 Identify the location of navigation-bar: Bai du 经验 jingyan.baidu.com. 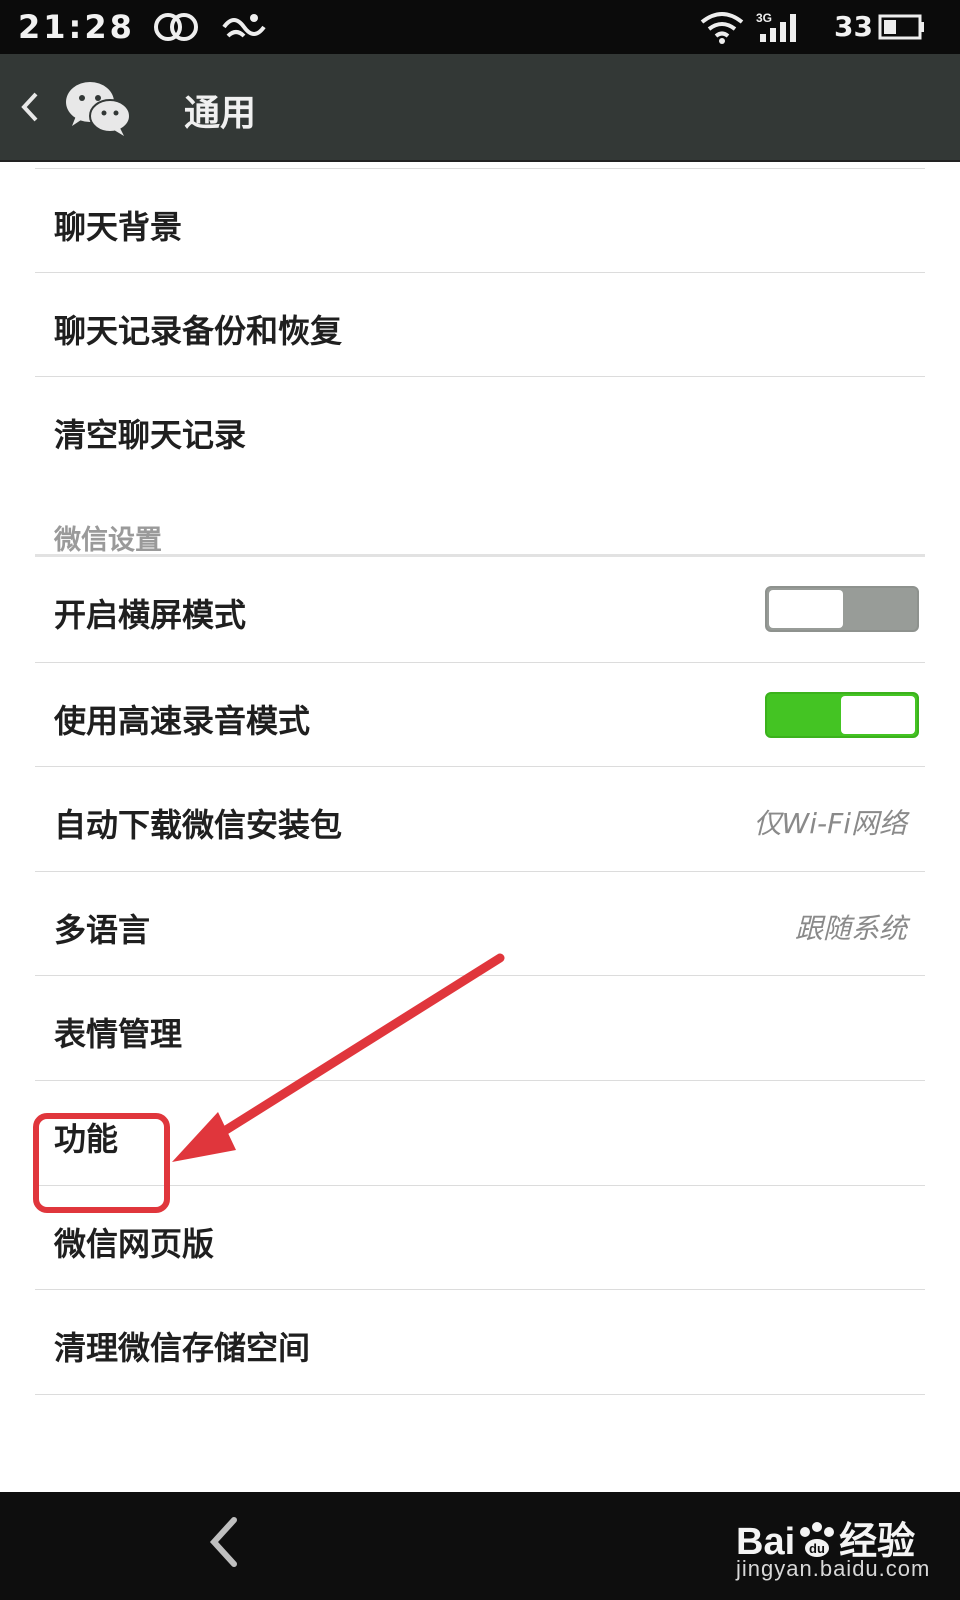
(480, 1546).